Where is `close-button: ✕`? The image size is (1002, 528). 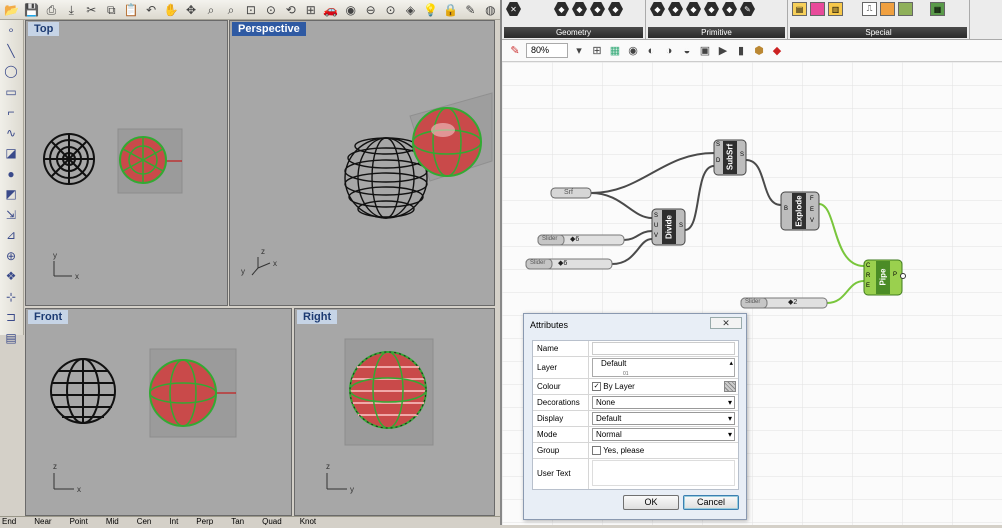
close-button: ✕ is located at coordinates (726, 323).